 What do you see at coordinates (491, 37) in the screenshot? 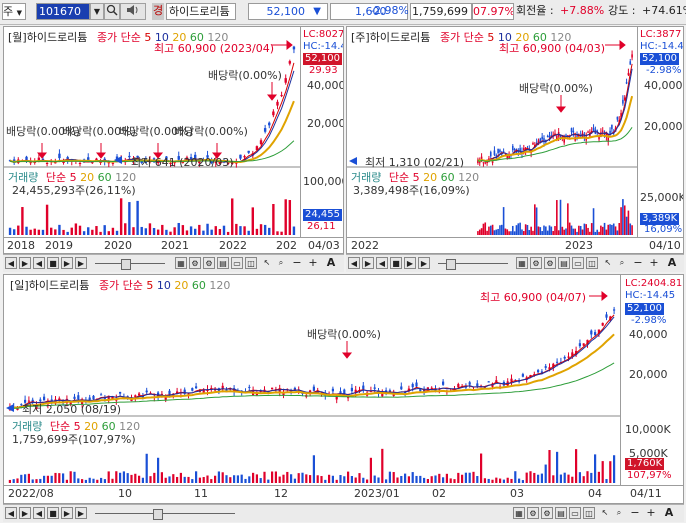
I see `ma5-label: 5` at bounding box center [491, 37].